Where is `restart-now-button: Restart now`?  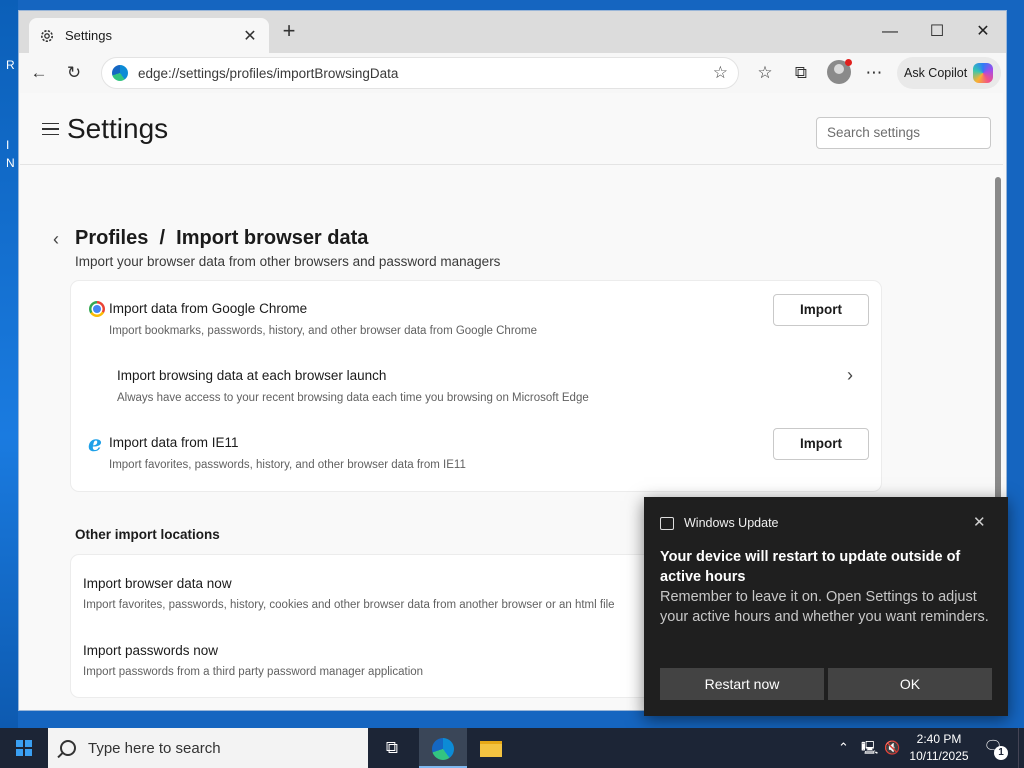 restart-now-button: Restart now is located at coordinates (742, 684).